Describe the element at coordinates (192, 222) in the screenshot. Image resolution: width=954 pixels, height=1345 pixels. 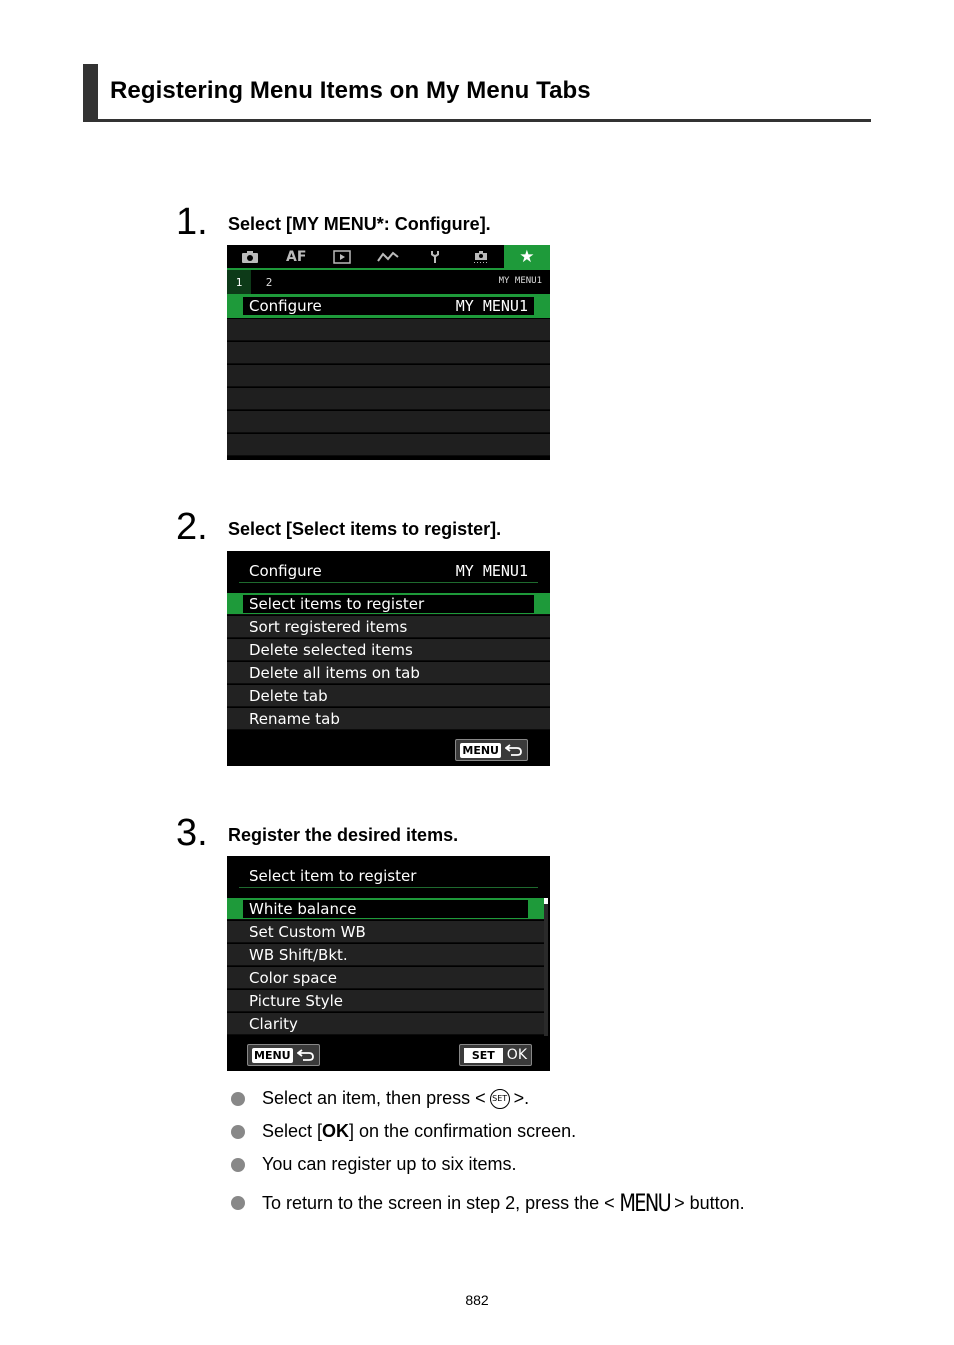
I see `step-1-number: 1.` at that location.